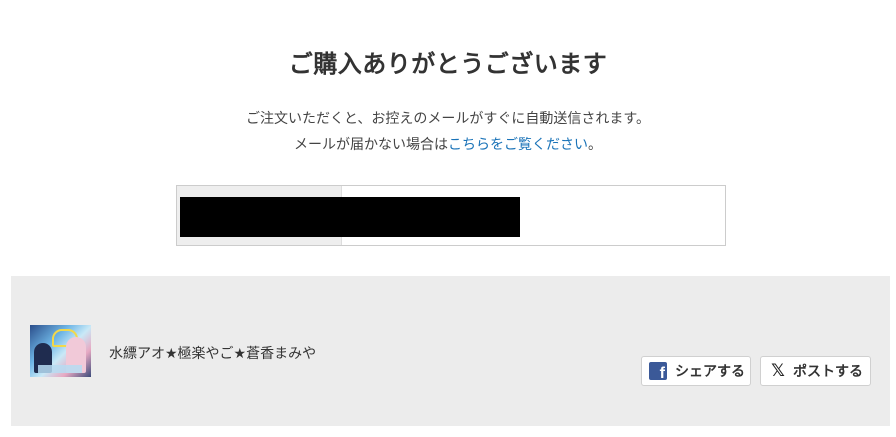 This screenshot has height=437, width=896. What do you see at coordinates (60, 351) in the screenshot?
I see `item-thumbnail` at bounding box center [60, 351].